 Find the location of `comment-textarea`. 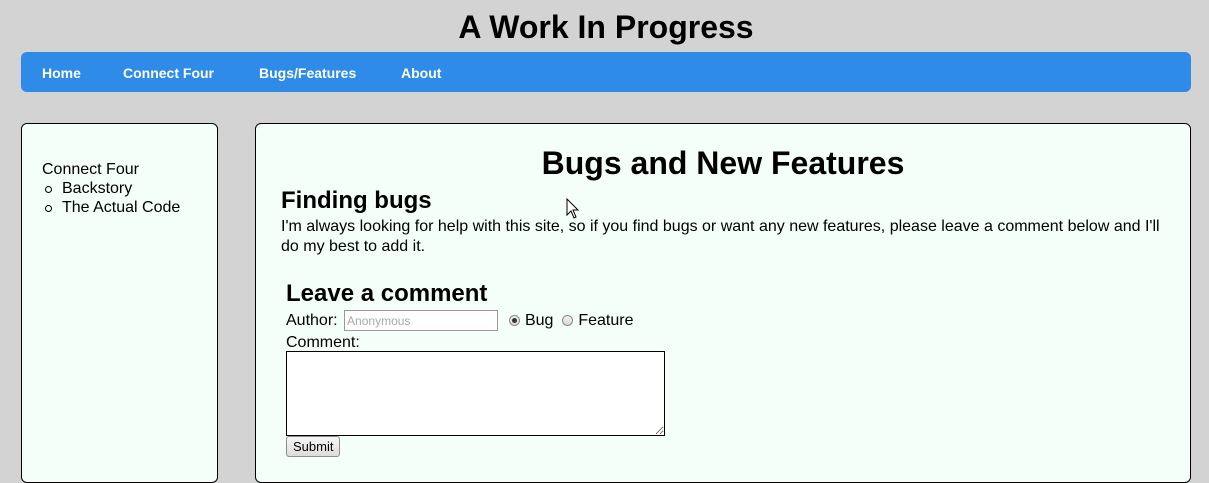

comment-textarea is located at coordinates (475, 393).